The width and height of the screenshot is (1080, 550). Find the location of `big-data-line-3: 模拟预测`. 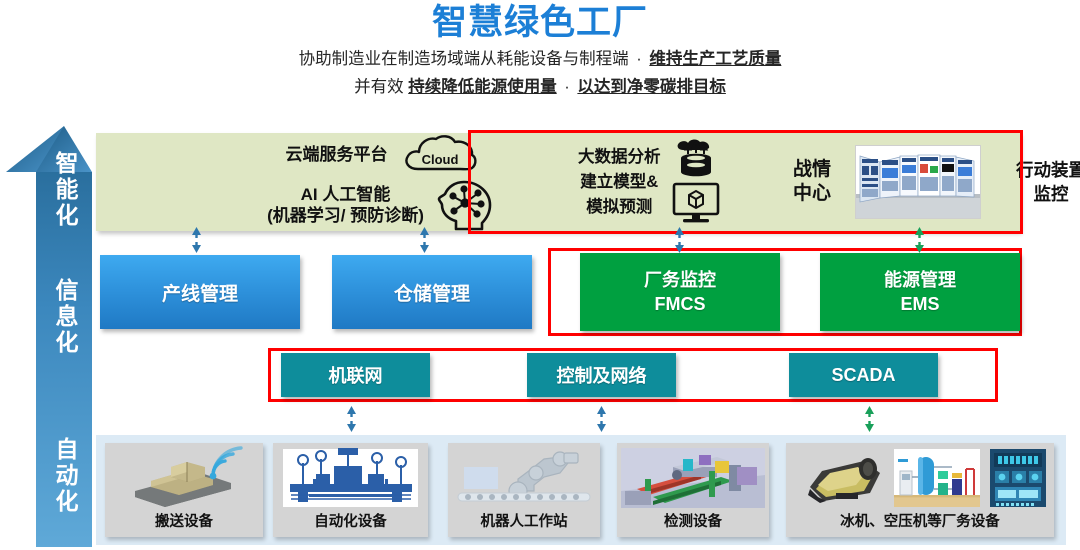

big-data-line-3: 模拟预测 is located at coordinates (619, 206).